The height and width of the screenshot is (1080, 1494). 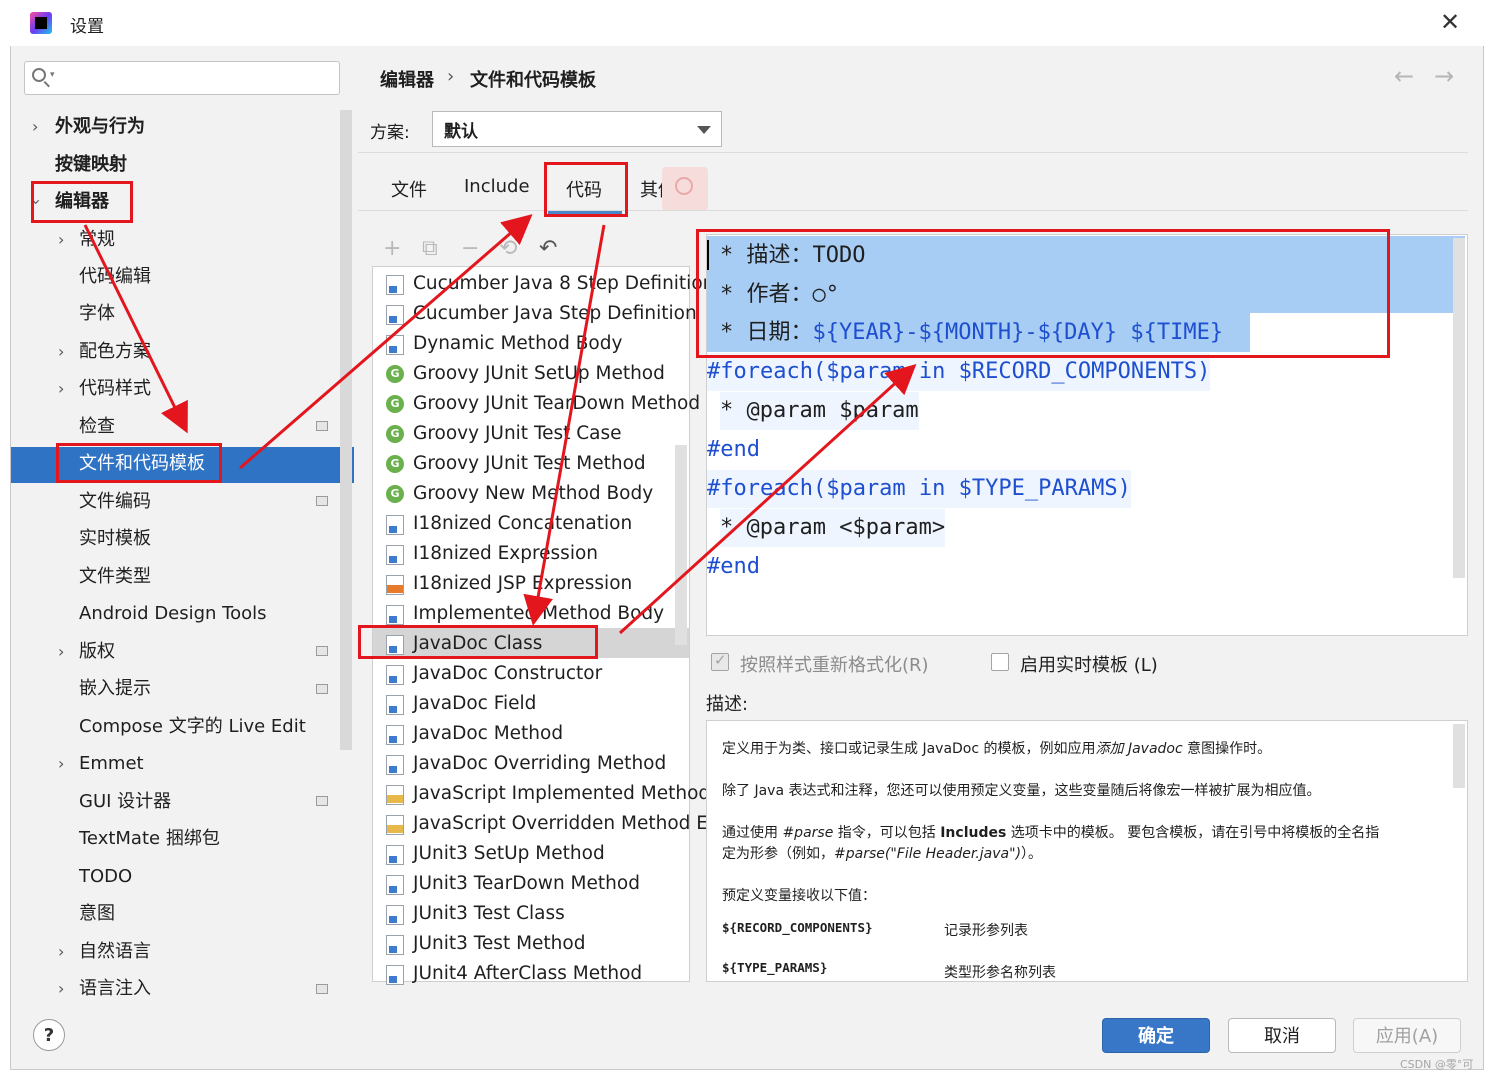 I want to click on arrow-javadoc-to-code, so click(x=767, y=499).